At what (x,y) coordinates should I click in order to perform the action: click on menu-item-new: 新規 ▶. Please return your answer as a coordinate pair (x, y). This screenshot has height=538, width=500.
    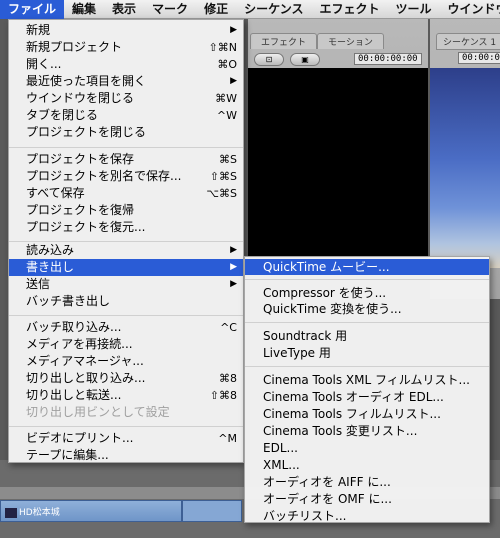
    Looking at the image, I should click on (126, 30).